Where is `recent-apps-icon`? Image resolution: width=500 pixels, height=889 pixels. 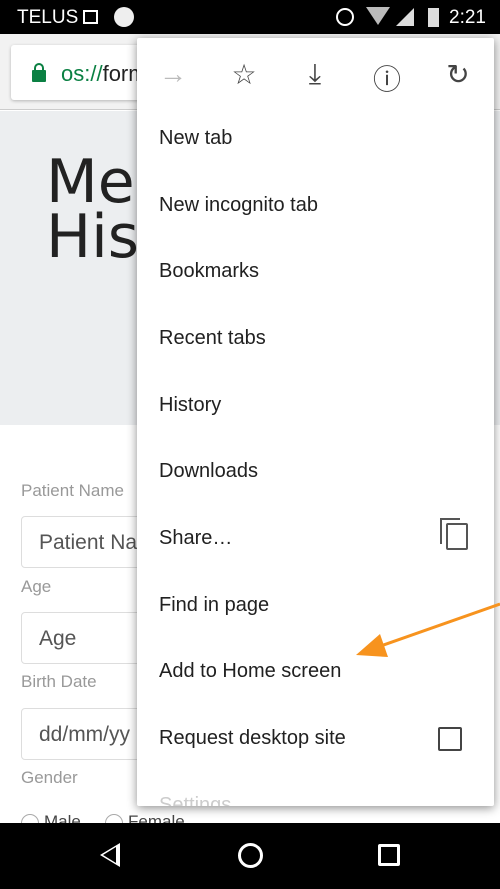
recent-apps-icon is located at coordinates (389, 855).